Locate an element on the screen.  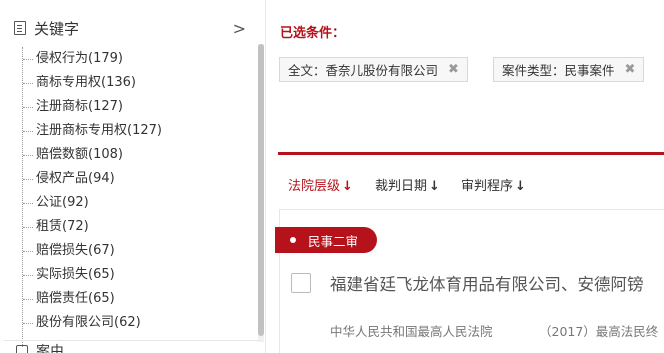
cause-section-title: 案由 is located at coordinates (50, 348).